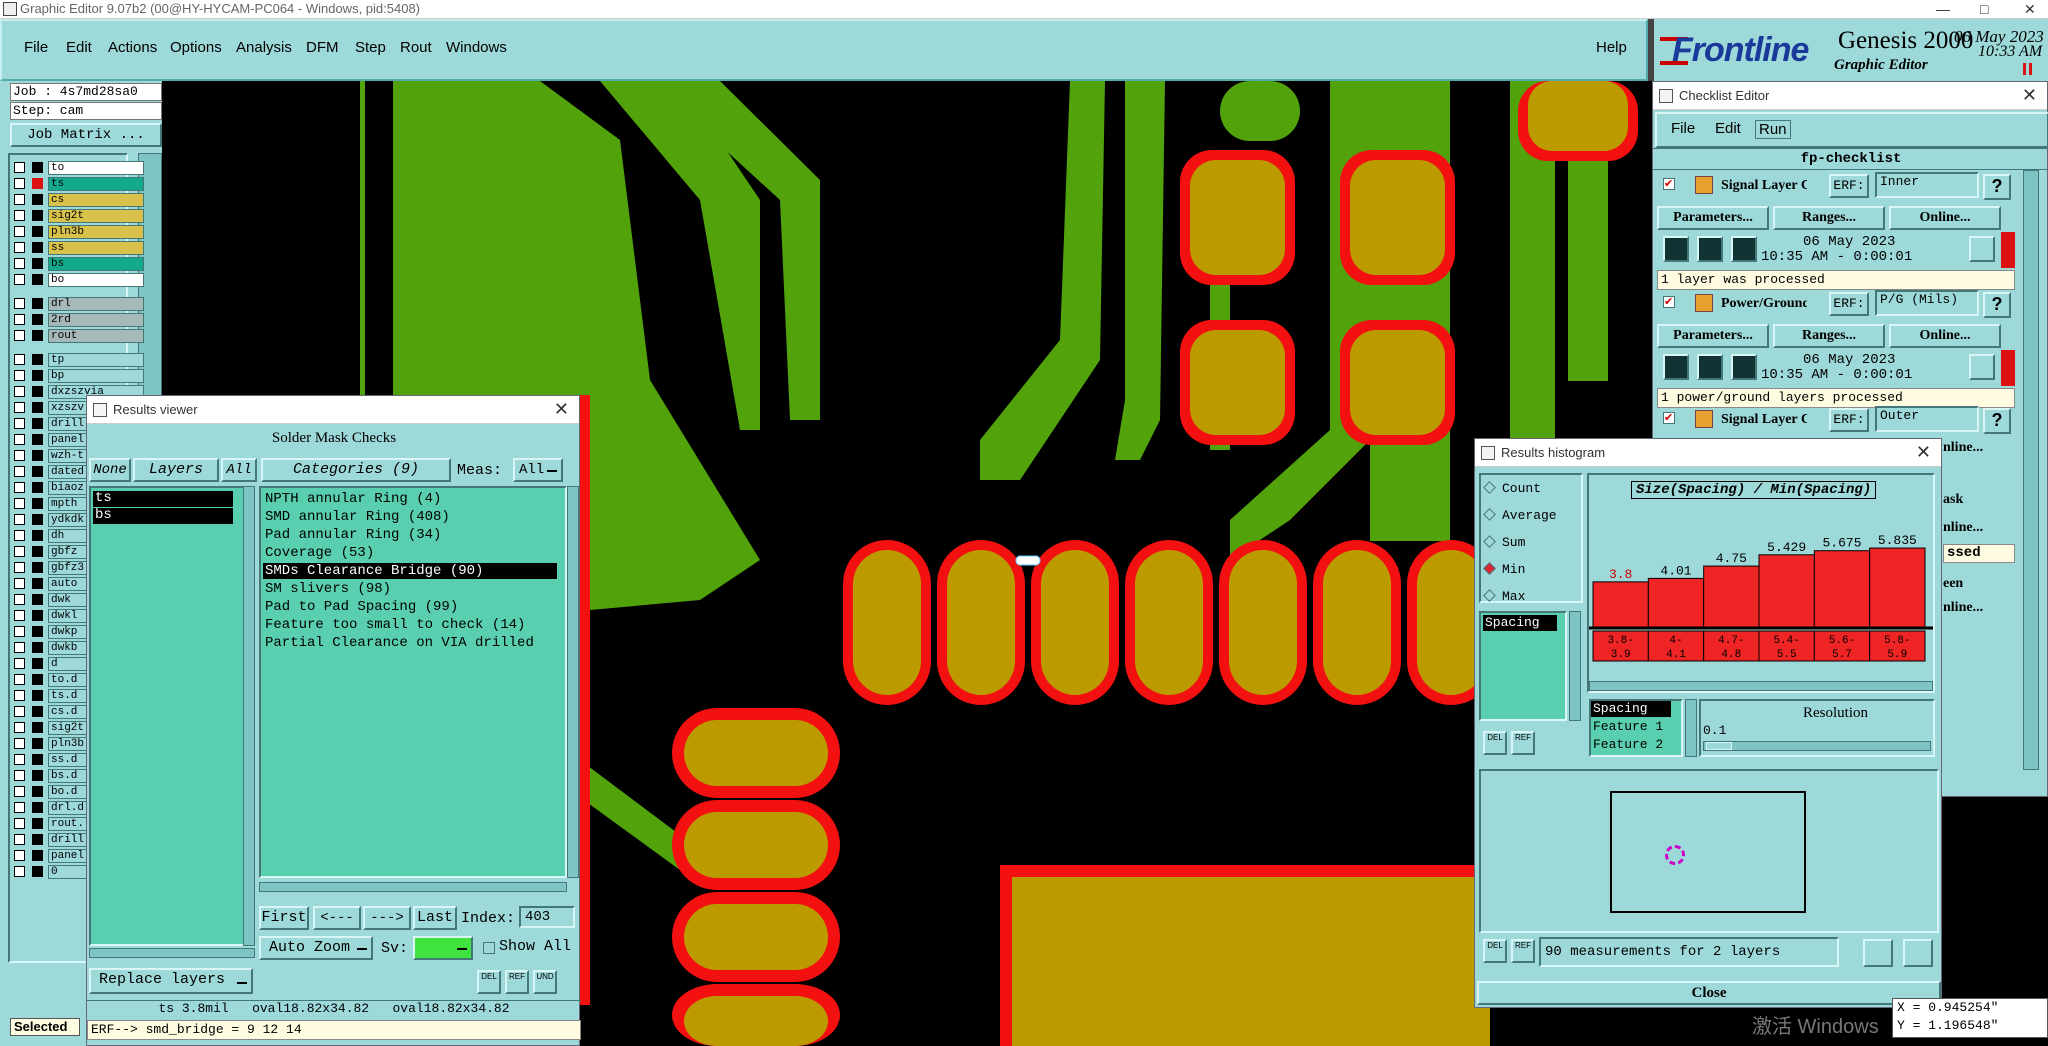 This screenshot has width=2048, height=1046. What do you see at coordinates (1627, 726) in the screenshot?
I see `list-item: Feature 1` at bounding box center [1627, 726].